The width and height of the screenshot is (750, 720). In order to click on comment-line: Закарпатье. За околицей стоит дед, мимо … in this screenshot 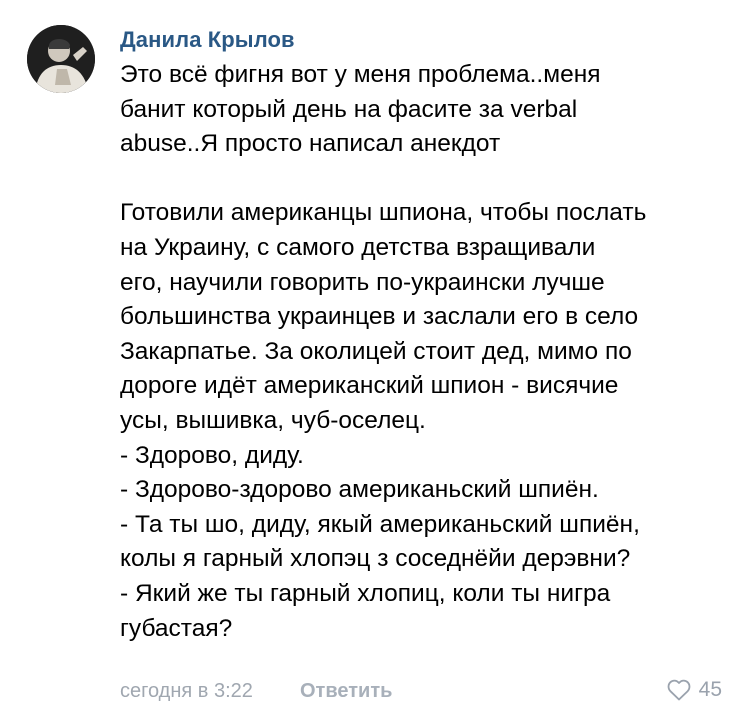, I will do `click(376, 351)`.